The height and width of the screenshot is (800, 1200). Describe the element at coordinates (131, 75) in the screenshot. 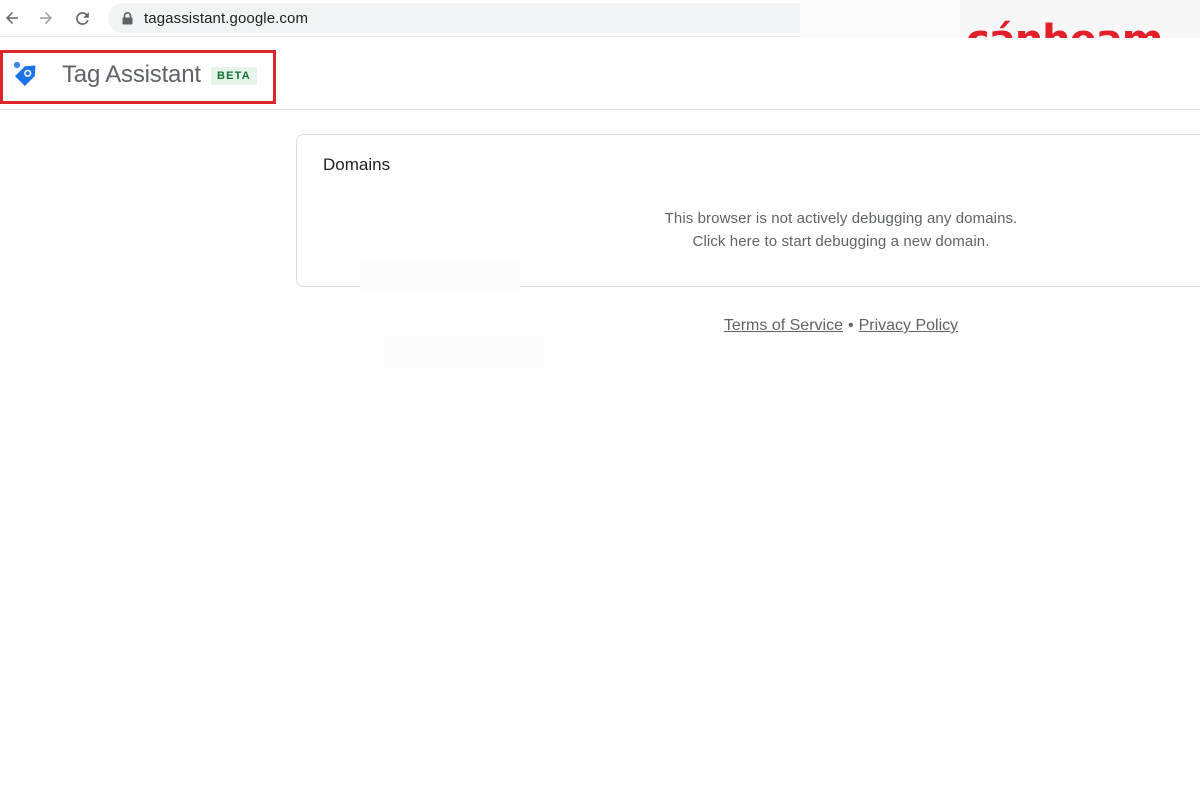

I see `app-title: Tag Assistant` at that location.